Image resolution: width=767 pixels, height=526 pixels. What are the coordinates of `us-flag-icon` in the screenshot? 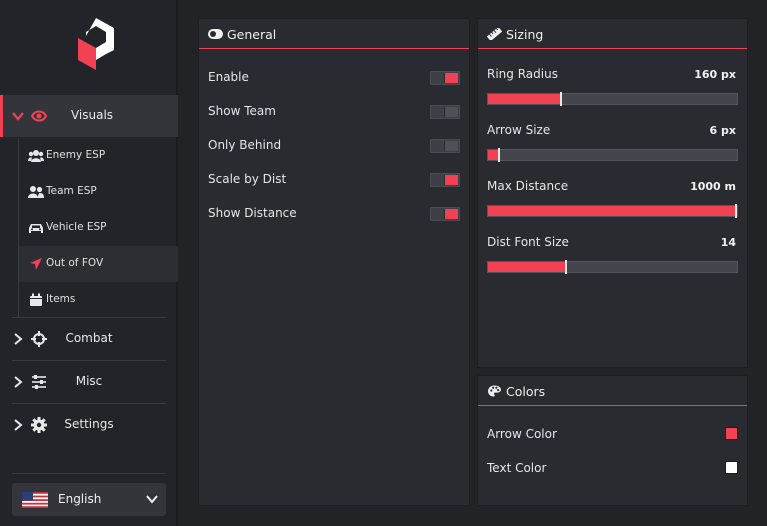 It's located at (35, 500).